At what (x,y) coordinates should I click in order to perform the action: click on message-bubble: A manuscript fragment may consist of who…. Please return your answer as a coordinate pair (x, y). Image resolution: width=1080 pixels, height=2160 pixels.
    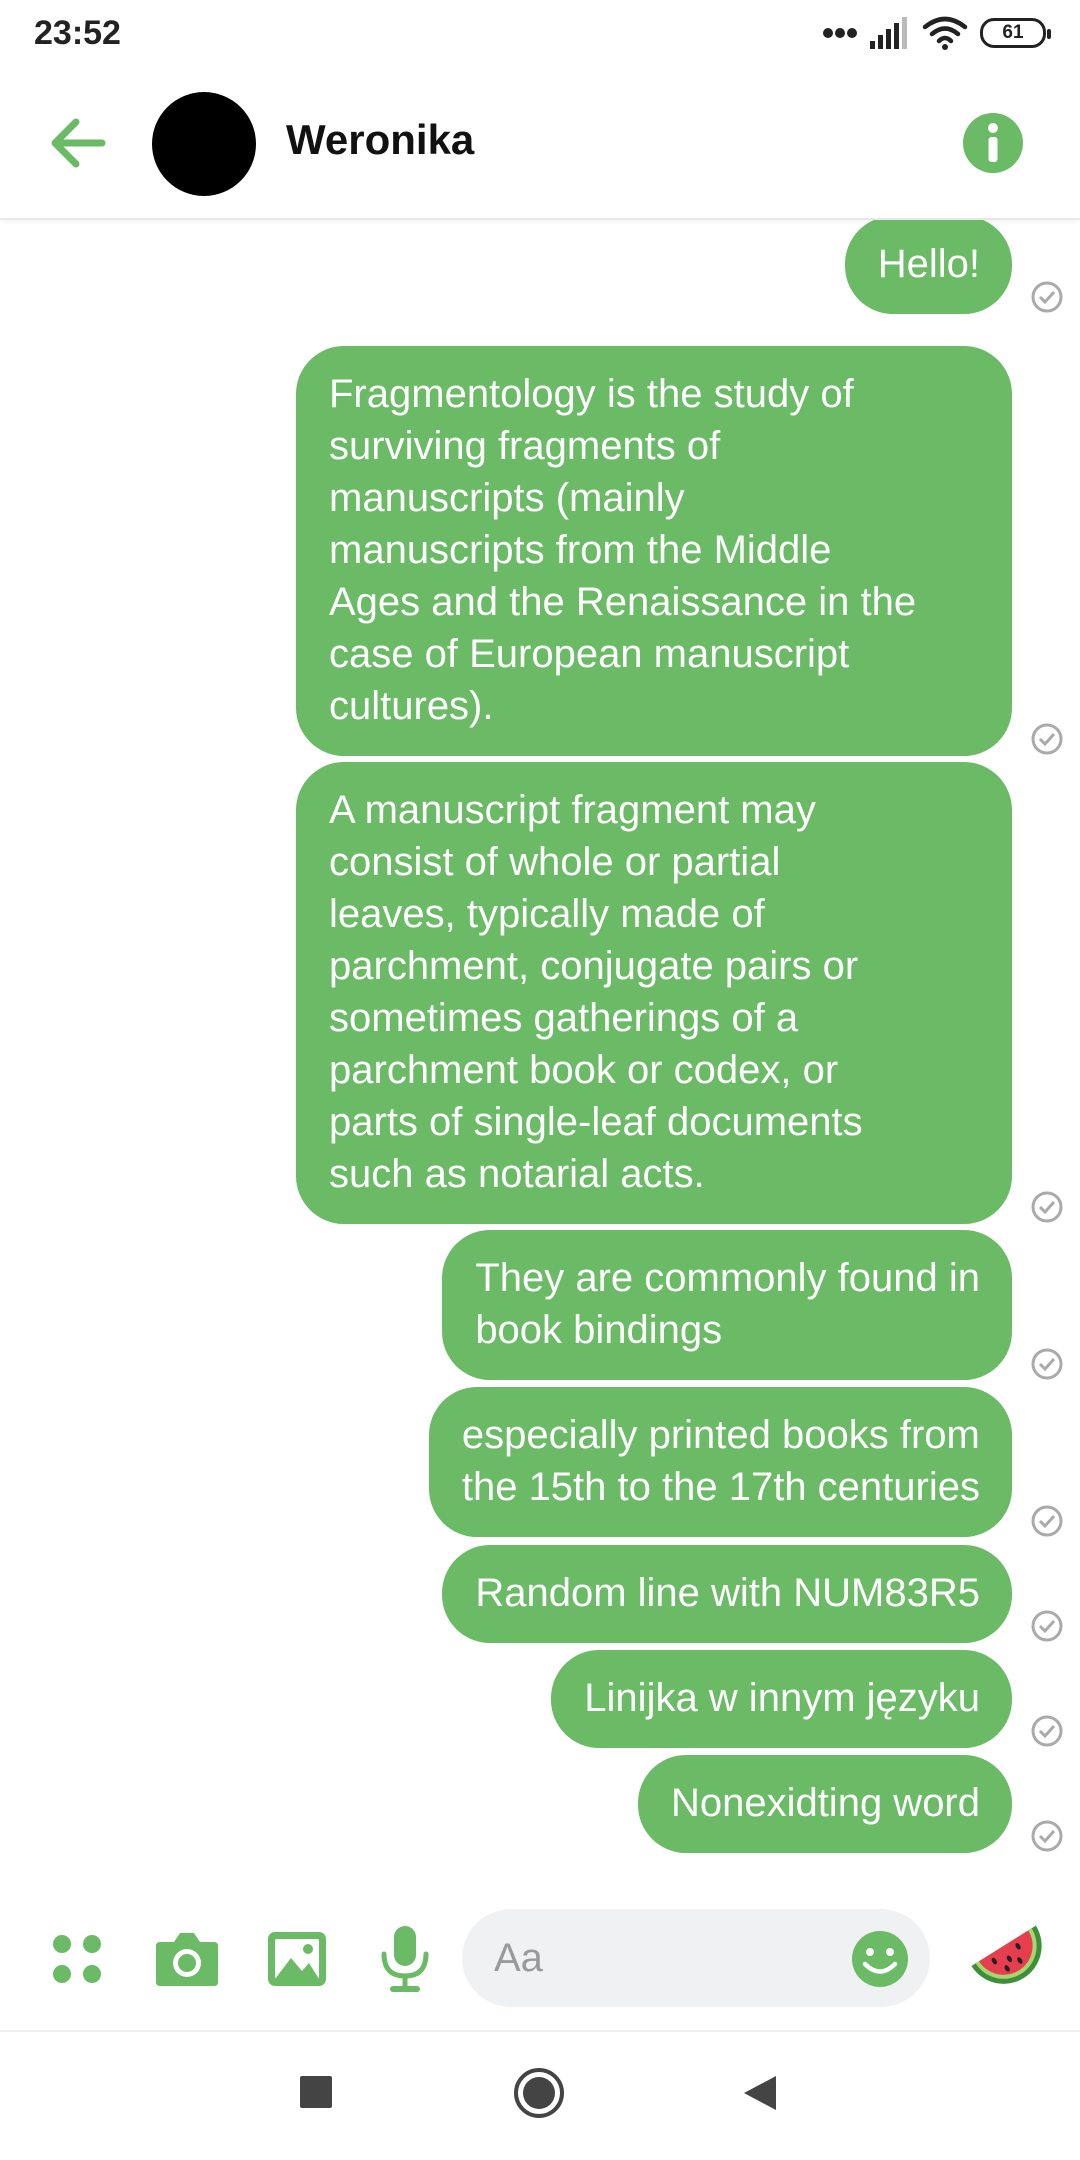
    Looking at the image, I should click on (654, 993).